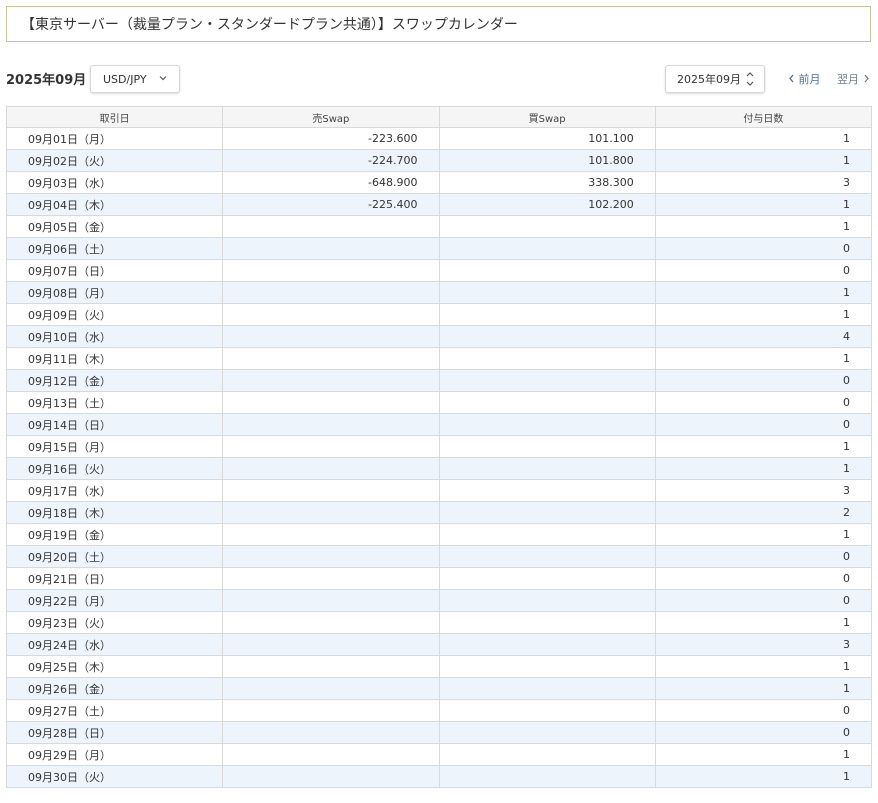  I want to click on buy-swap-cell: 102.200, so click(547, 204).